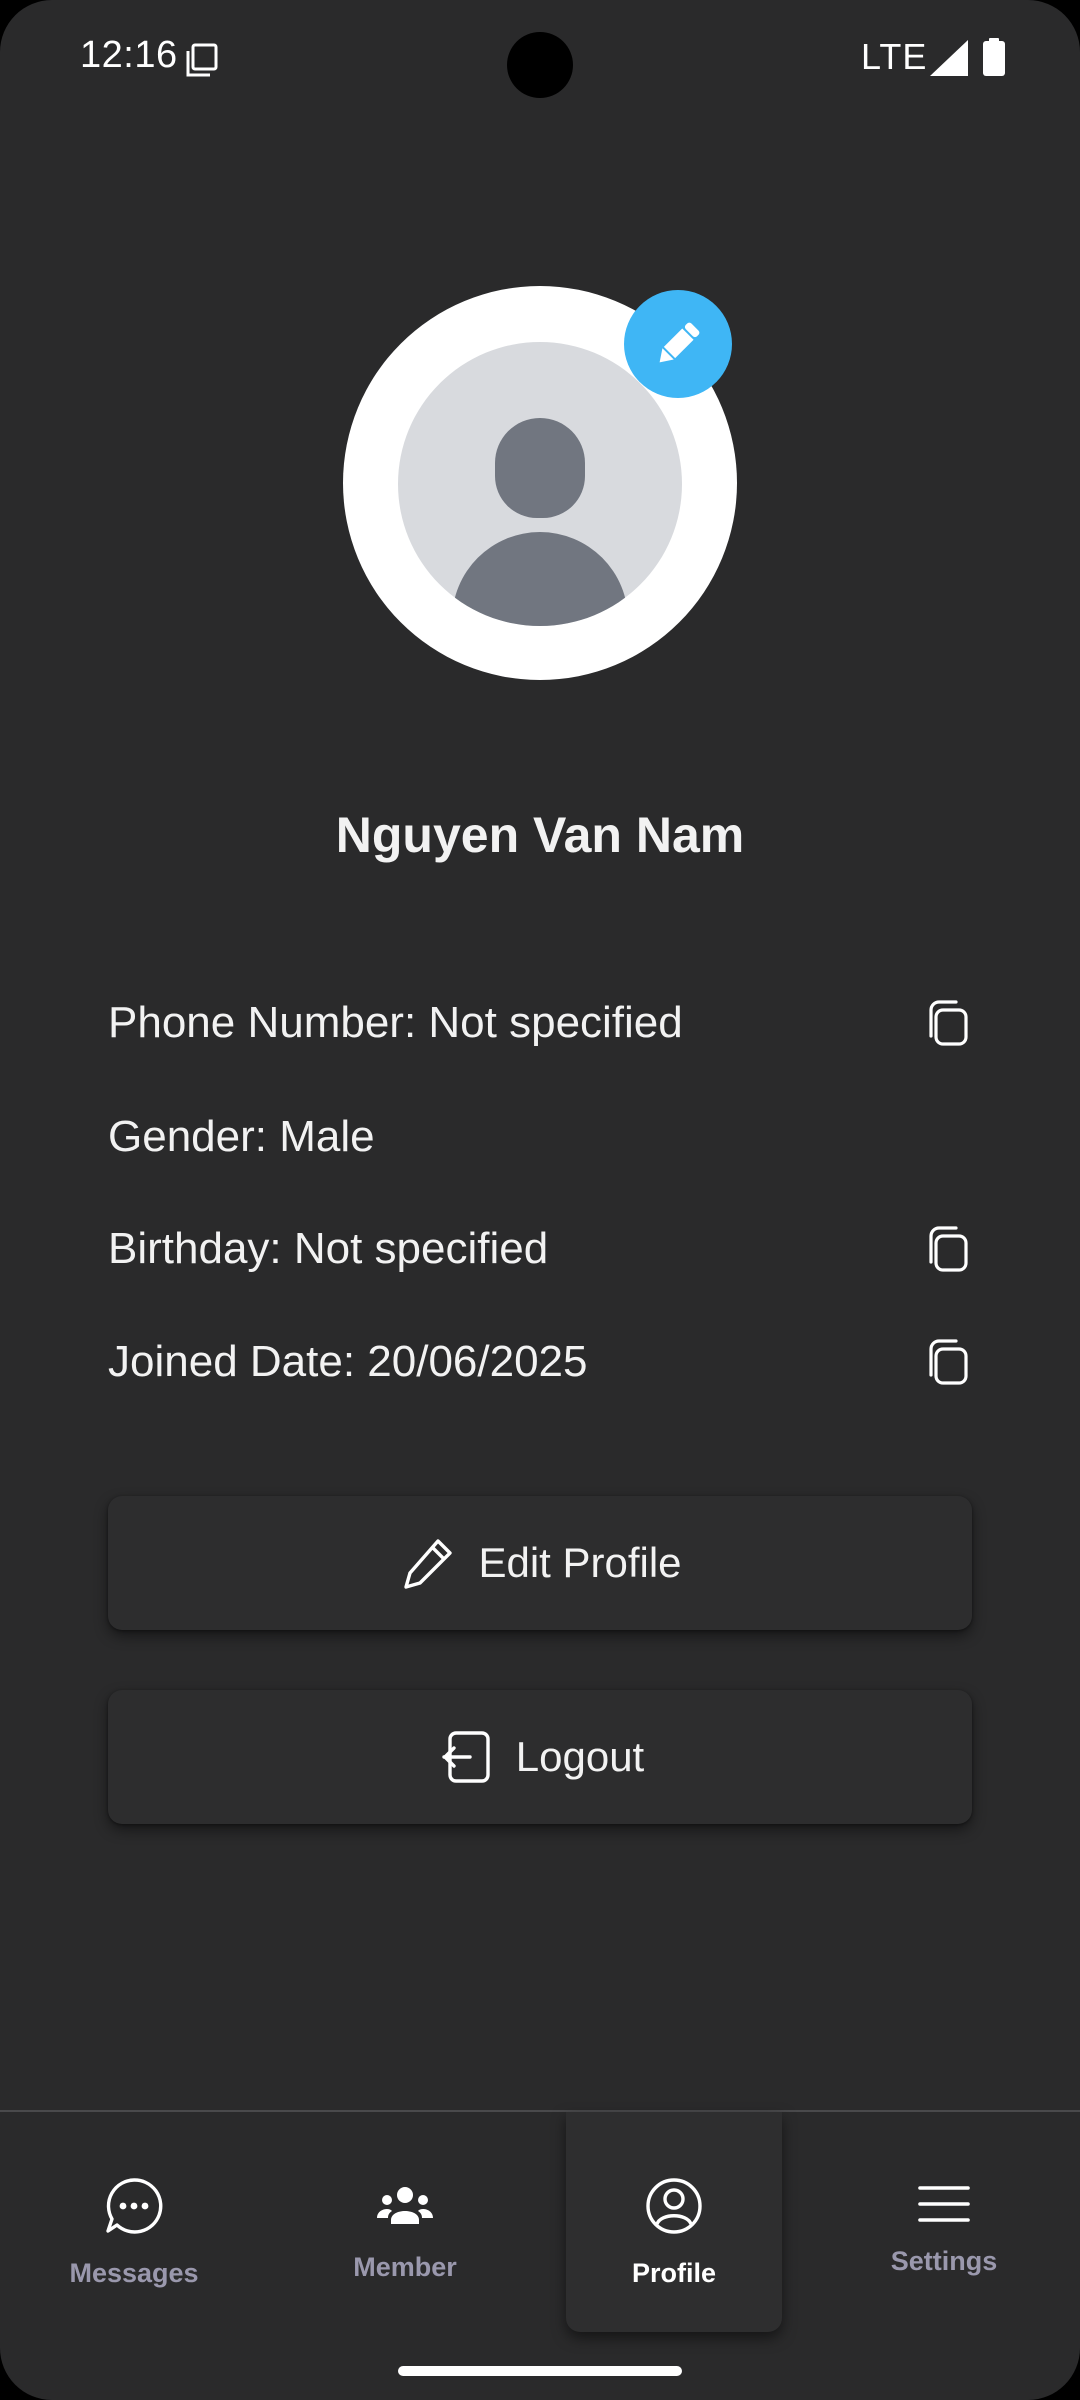 Image resolution: width=1080 pixels, height=2400 pixels. Describe the element at coordinates (894, 56) in the screenshot. I see `network-type: LTE` at that location.